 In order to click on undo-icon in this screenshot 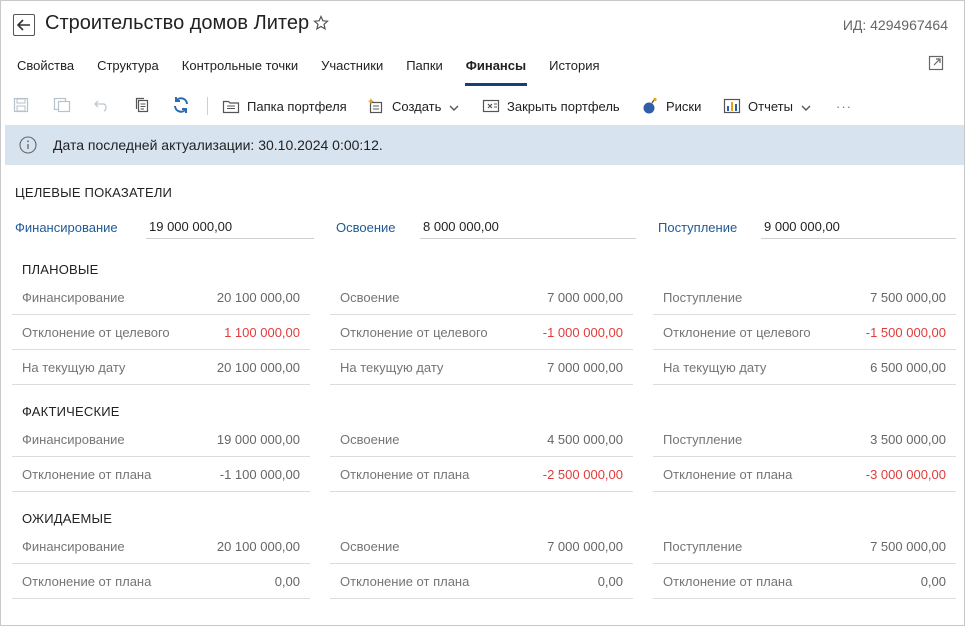, I will do `click(102, 105)`.